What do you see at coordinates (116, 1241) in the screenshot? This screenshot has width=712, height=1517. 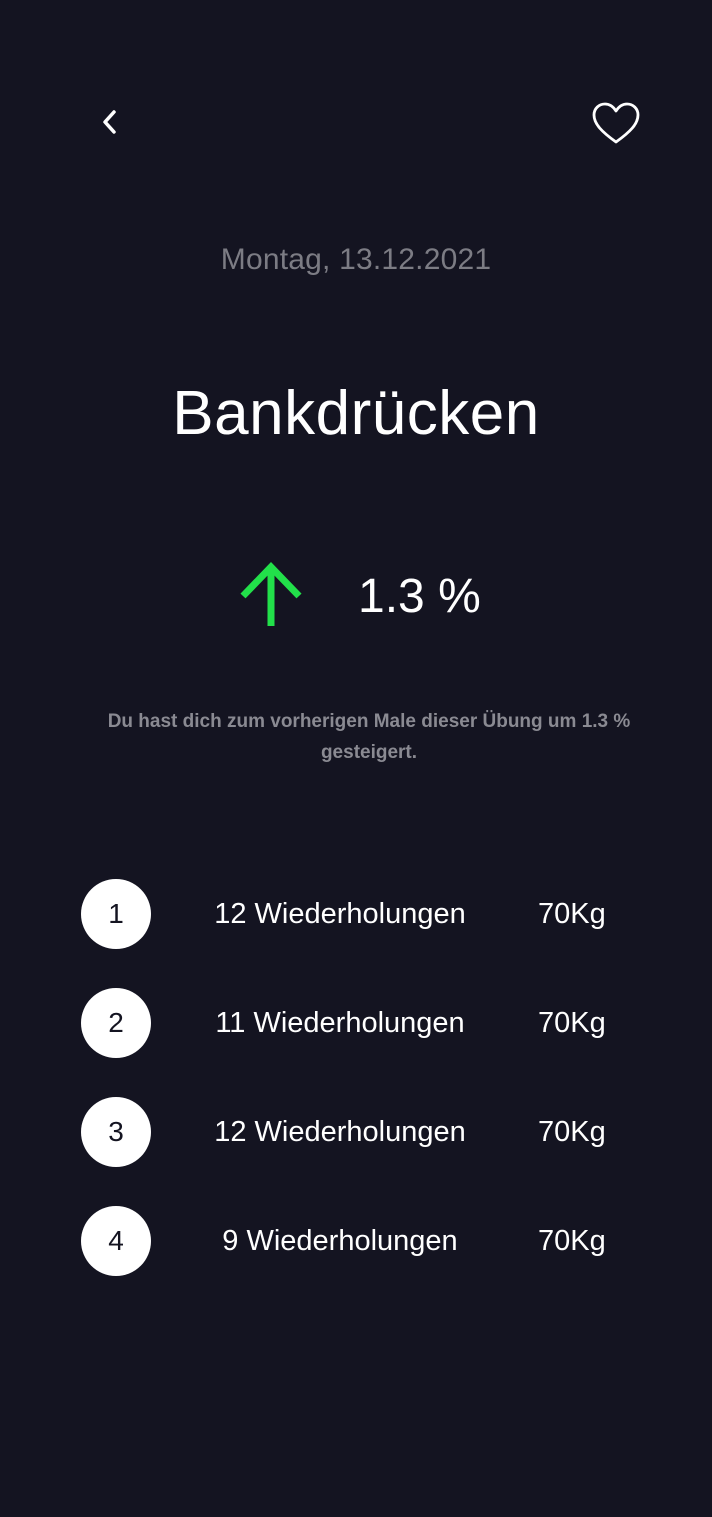 I see `set-number-badge: 4` at bounding box center [116, 1241].